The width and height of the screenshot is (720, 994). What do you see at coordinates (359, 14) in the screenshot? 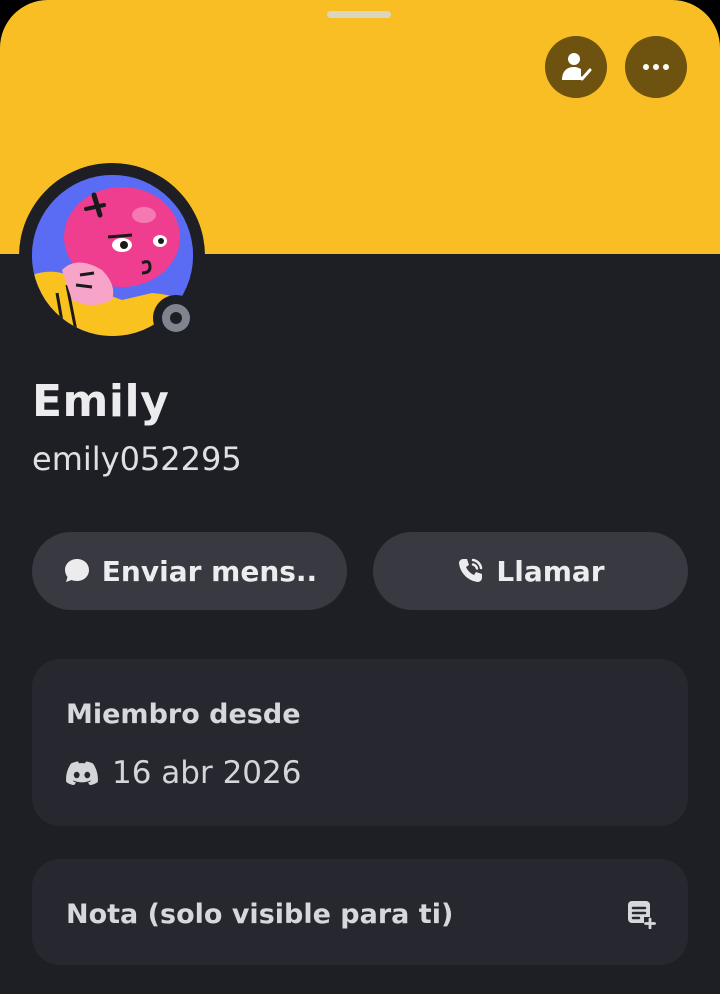
I see `drag-handle` at bounding box center [359, 14].